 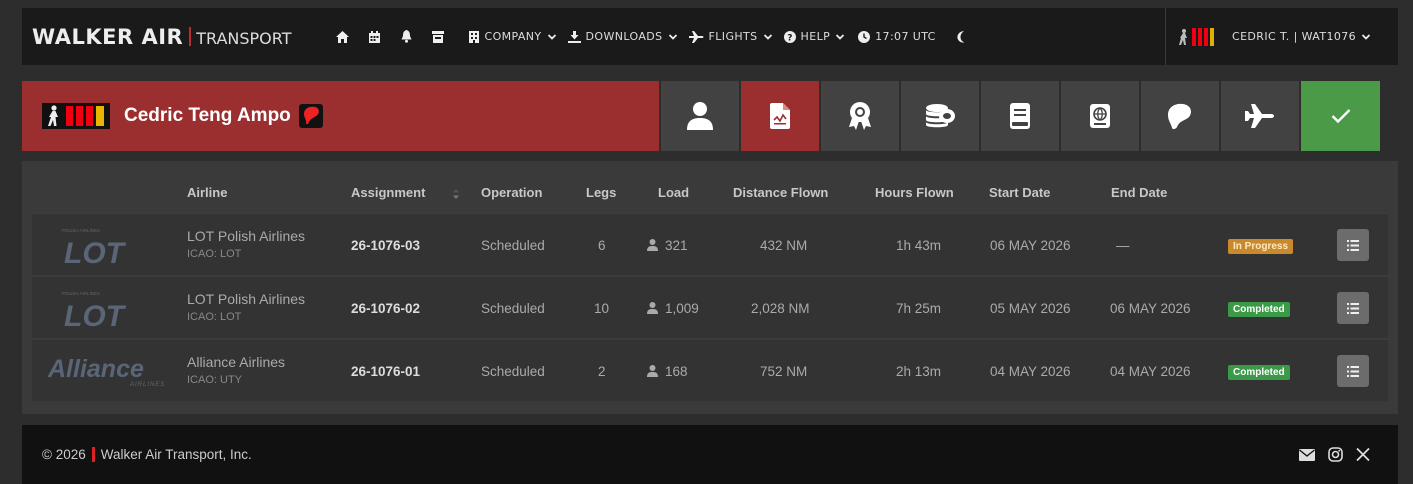 I want to click on user-name: CEDRIC T. | WAT1076, so click(x=1294, y=36).